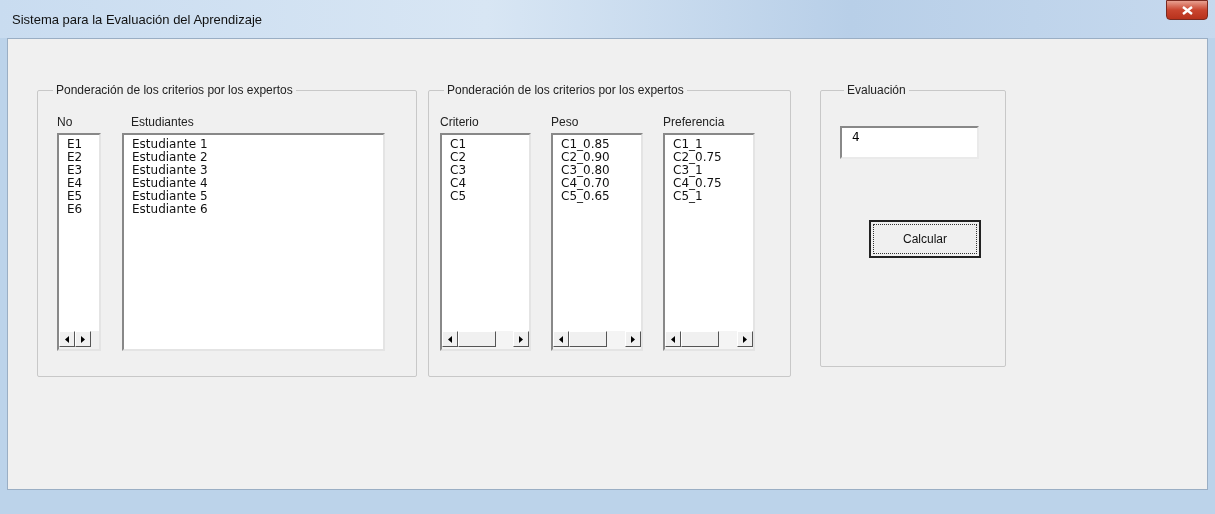 The image size is (1215, 514). I want to click on list-item: E1, so click(83, 144).